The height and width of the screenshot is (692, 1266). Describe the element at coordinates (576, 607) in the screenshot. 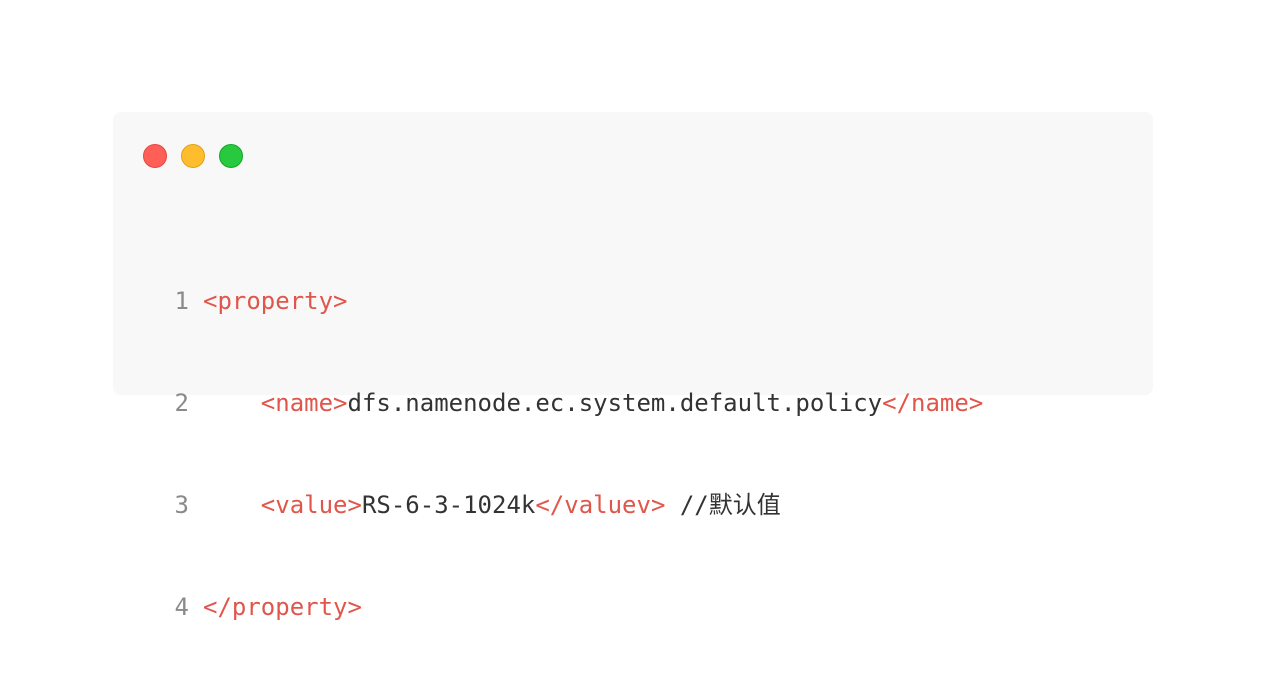

I see `code-line: 4 </property>` at that location.